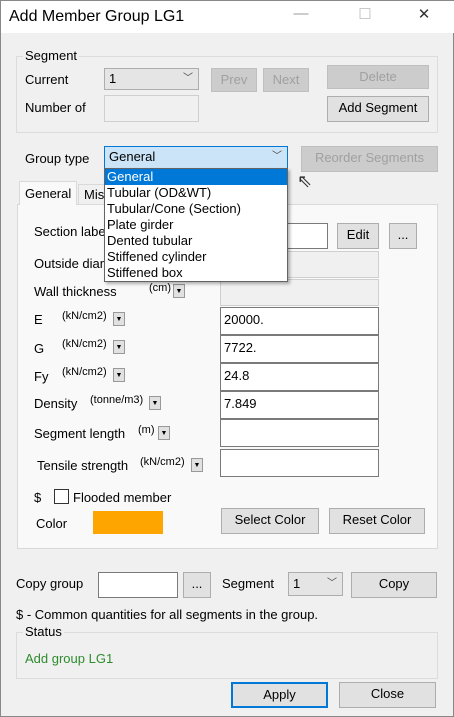  I want to click on tensile-strength-label: Tensile strength, so click(83, 465).